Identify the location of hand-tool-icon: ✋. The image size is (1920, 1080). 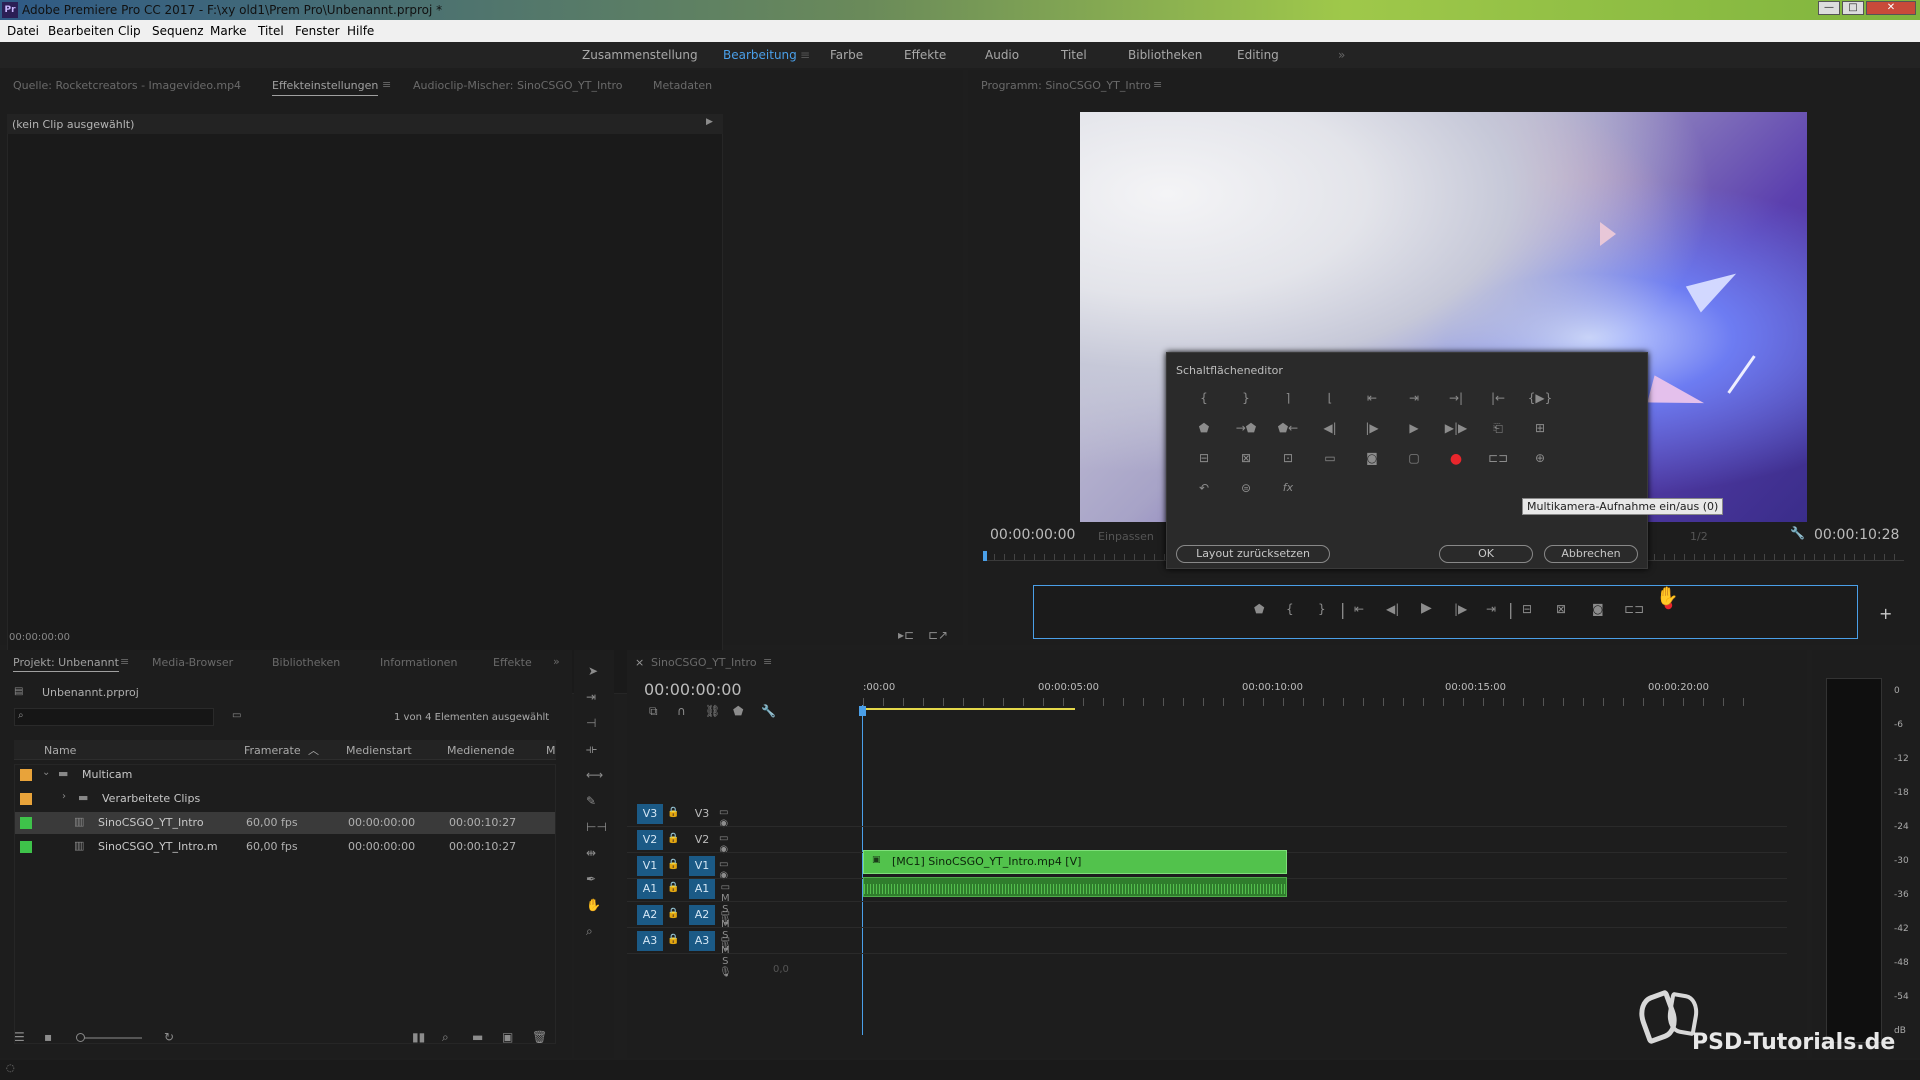
(593, 905).